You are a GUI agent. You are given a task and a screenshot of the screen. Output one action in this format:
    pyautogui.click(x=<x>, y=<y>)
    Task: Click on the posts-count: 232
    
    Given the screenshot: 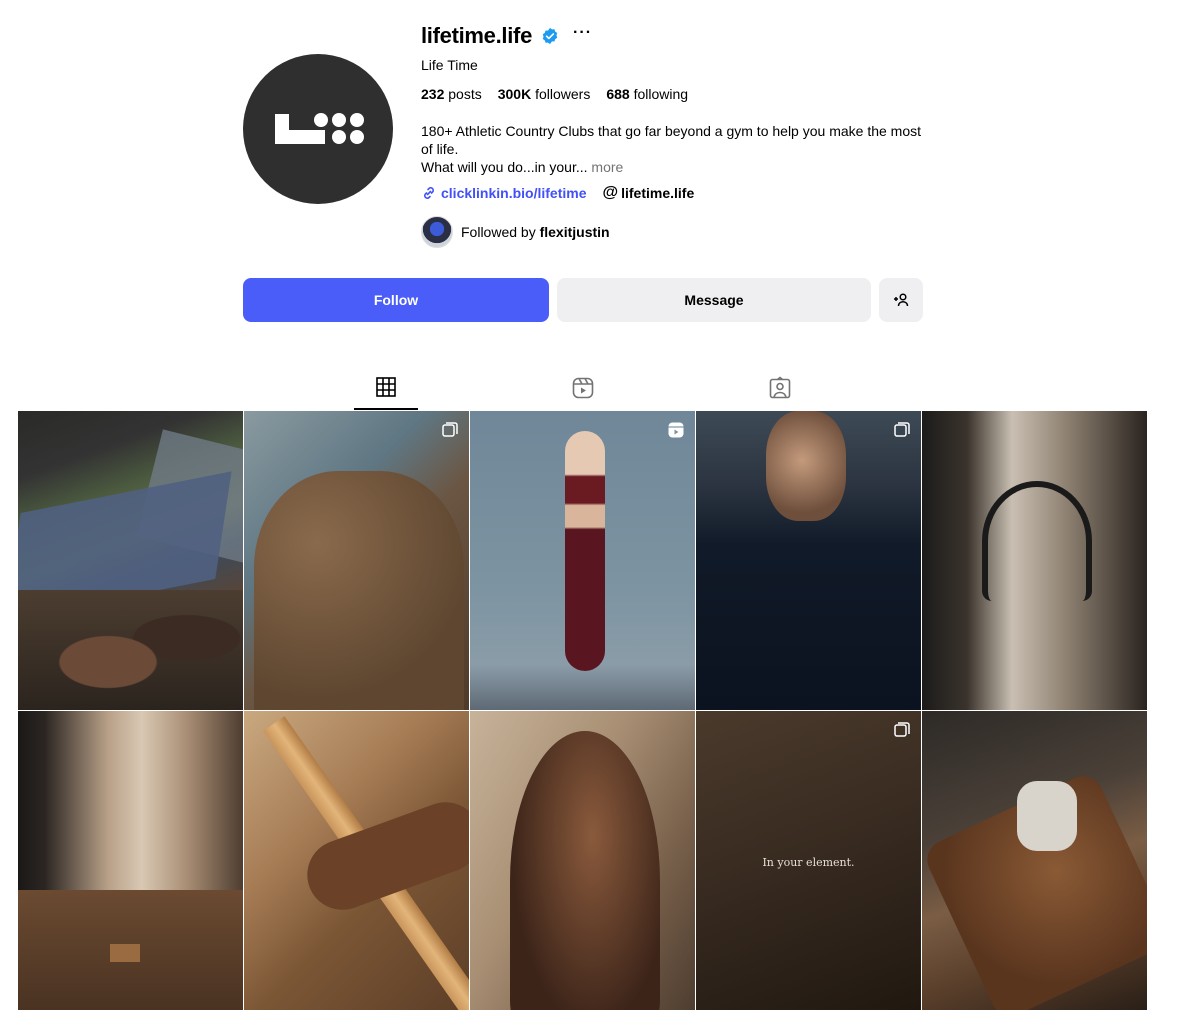 What is the action you would take?
    pyautogui.click(x=433, y=94)
    